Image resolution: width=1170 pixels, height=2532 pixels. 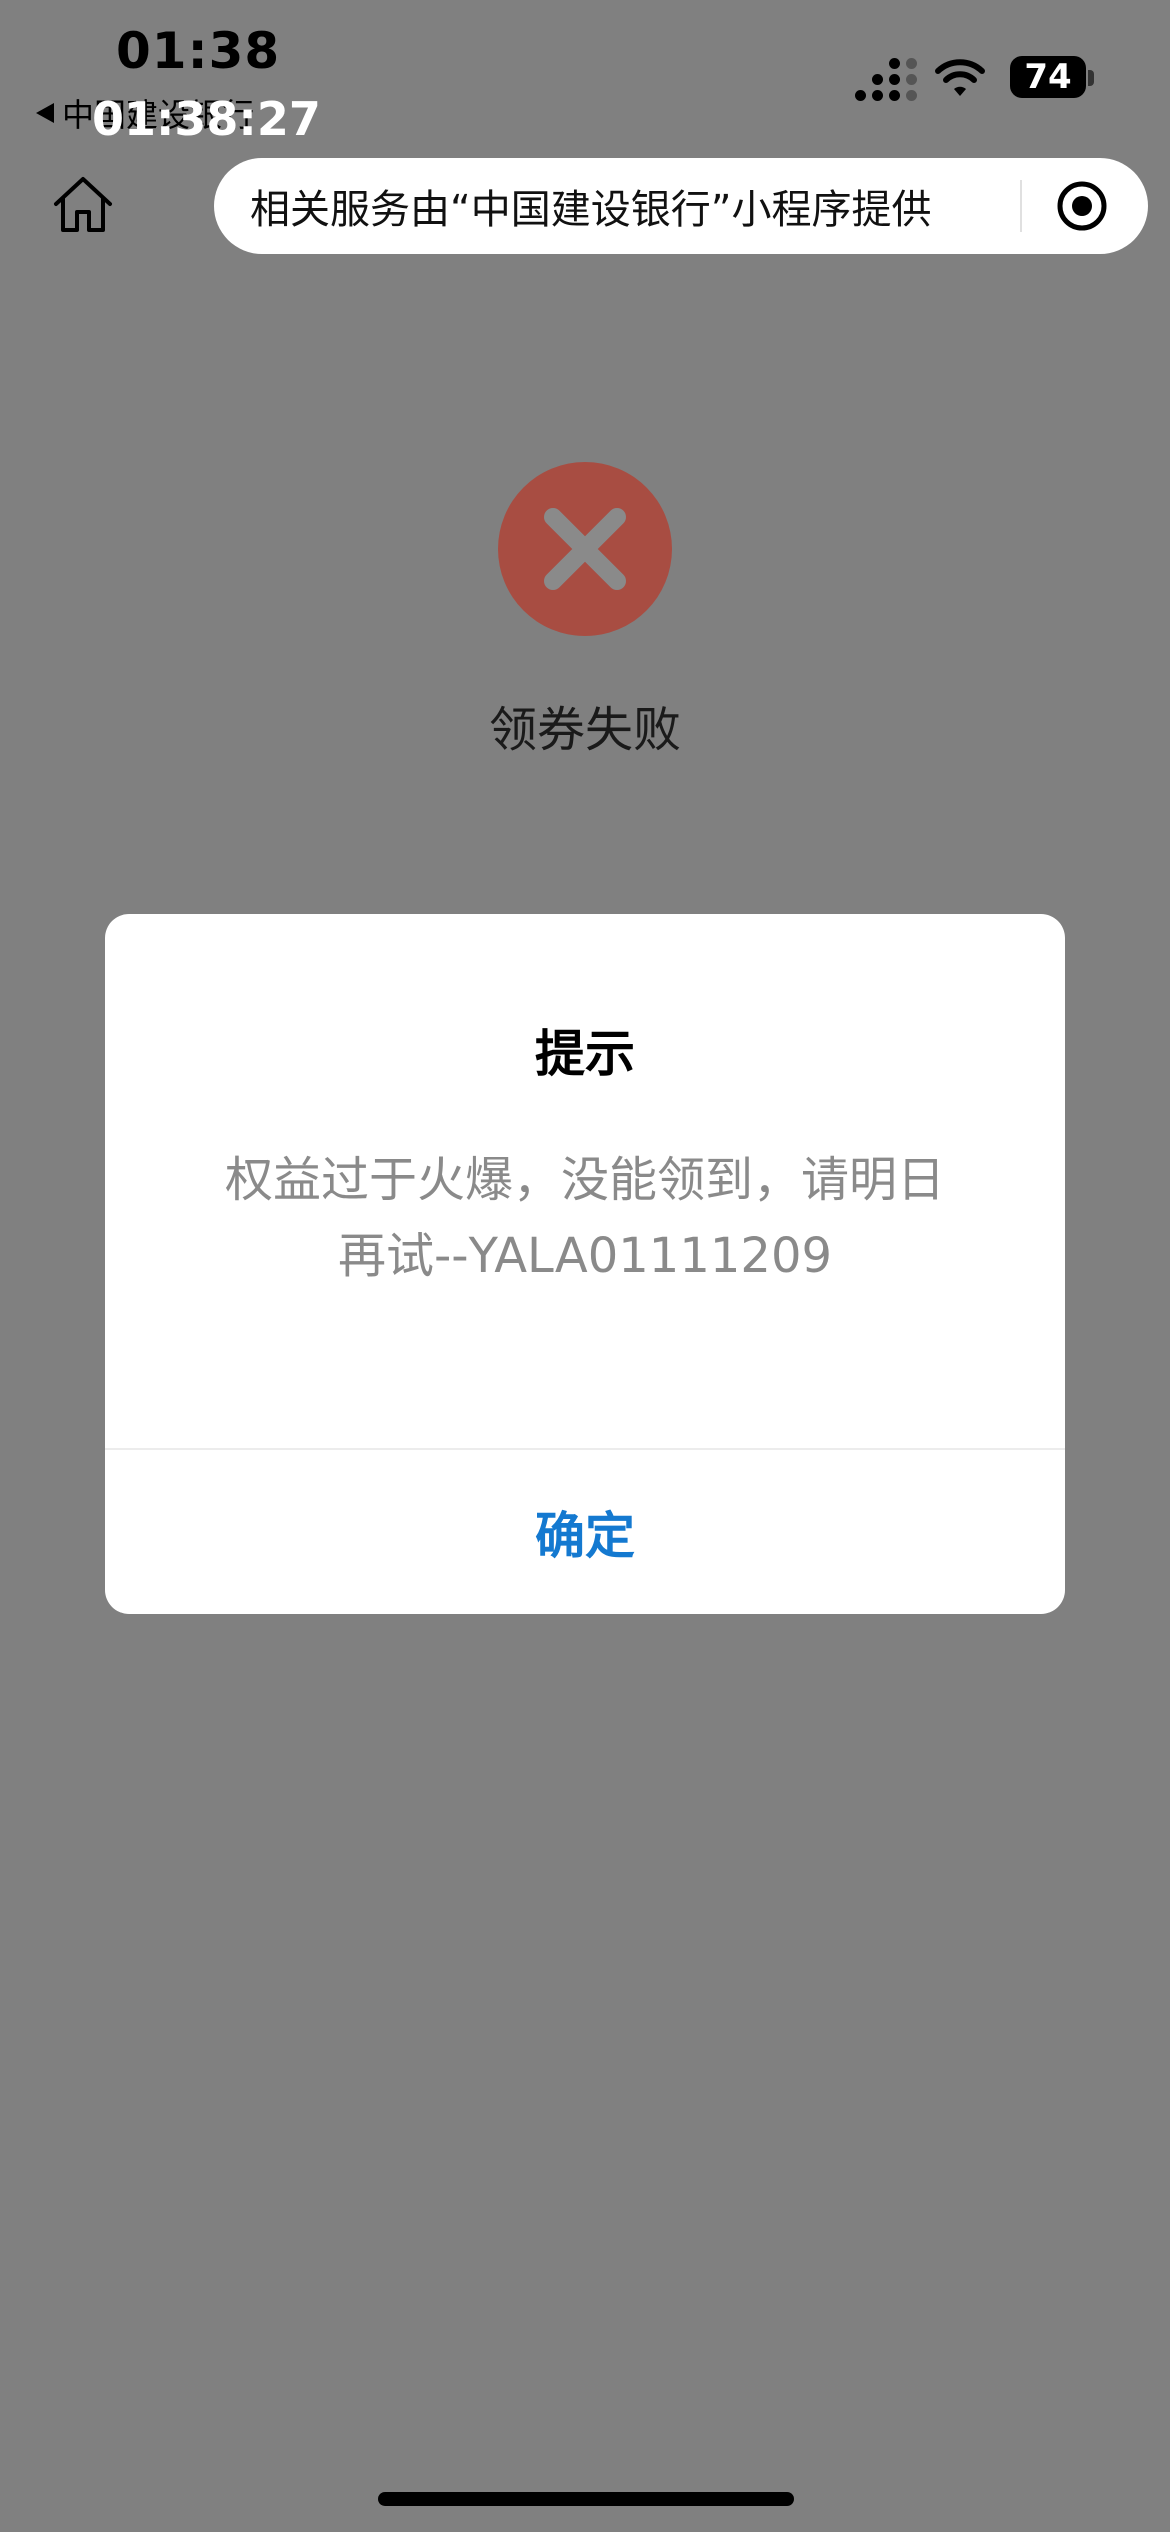 What do you see at coordinates (1021, 206) in the screenshot?
I see `capsule-divider` at bounding box center [1021, 206].